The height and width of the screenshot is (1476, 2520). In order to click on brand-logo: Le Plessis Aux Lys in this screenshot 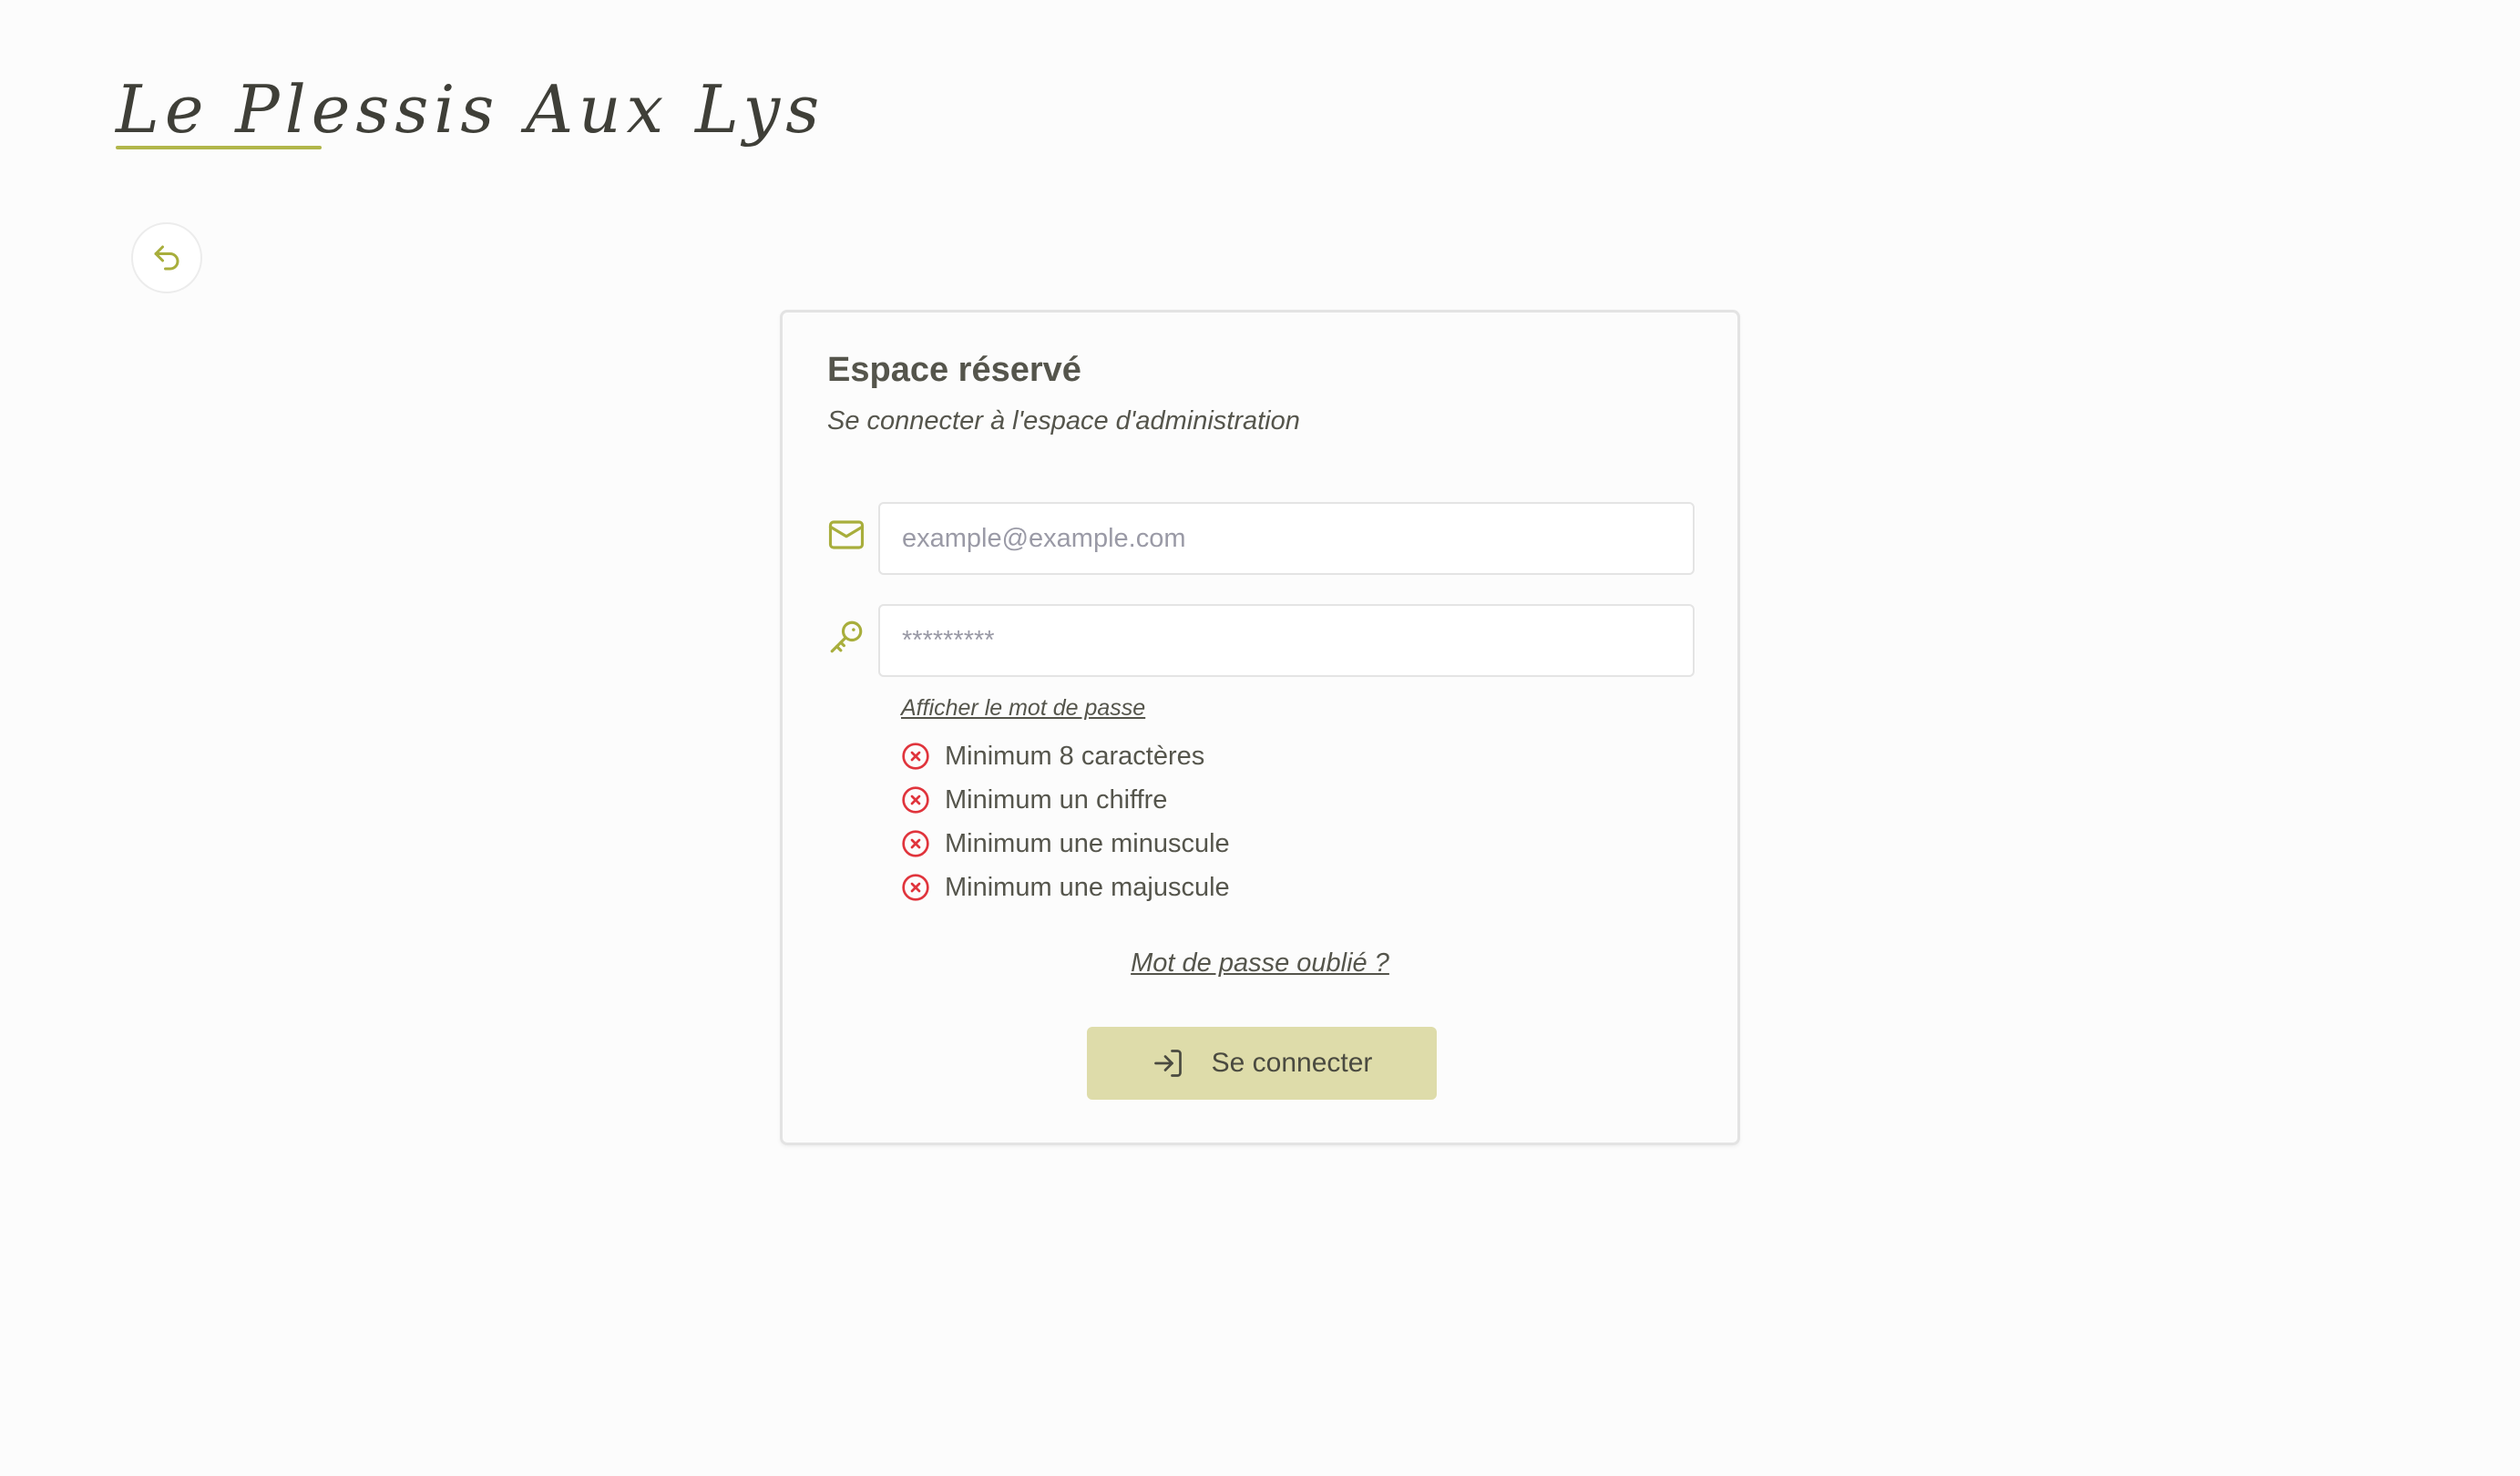, I will do `click(470, 111)`.